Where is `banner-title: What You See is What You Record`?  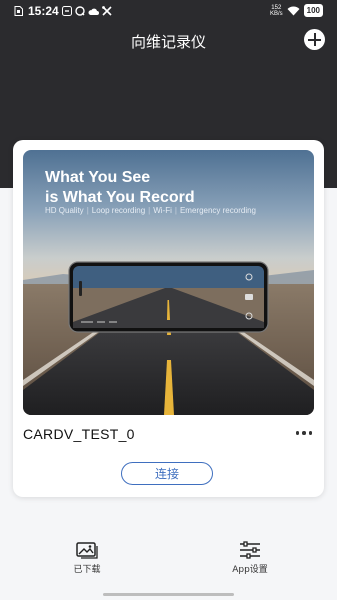
banner-title: What You See is What You Record is located at coordinates (120, 188).